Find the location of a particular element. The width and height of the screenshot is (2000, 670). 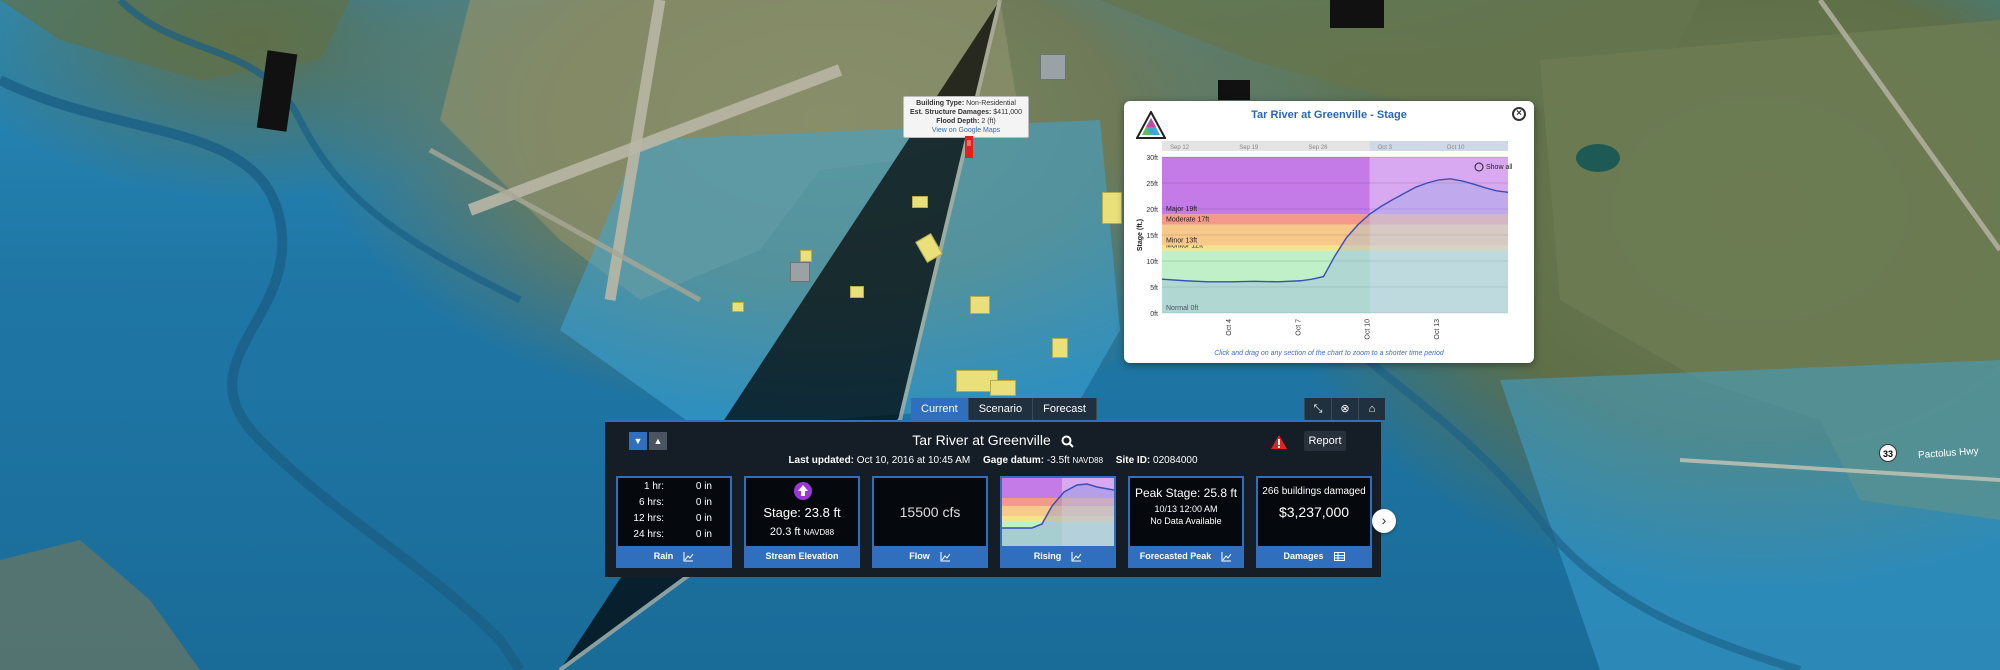

trend-footer: Rising is located at coordinates (1058, 556).